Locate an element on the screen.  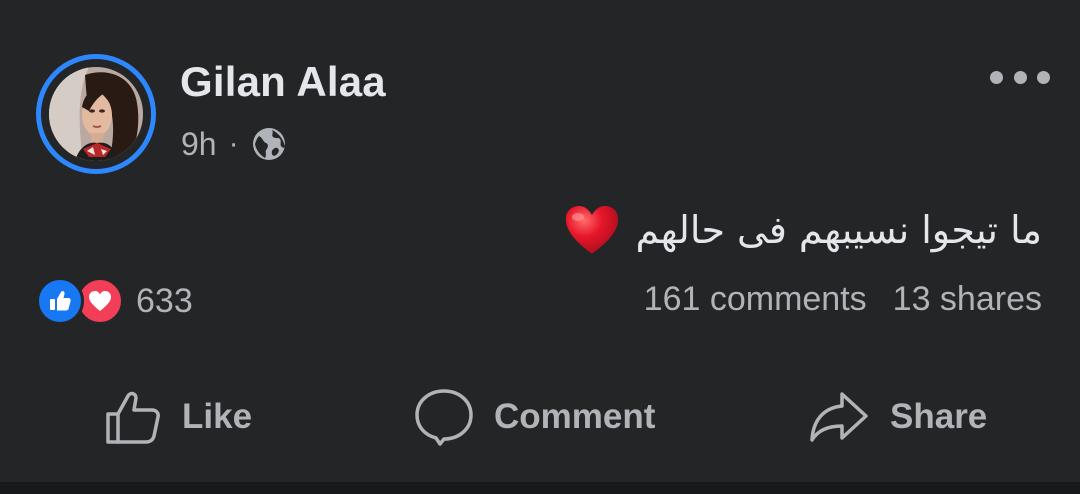
reaction-count: 633 is located at coordinates (164, 300).